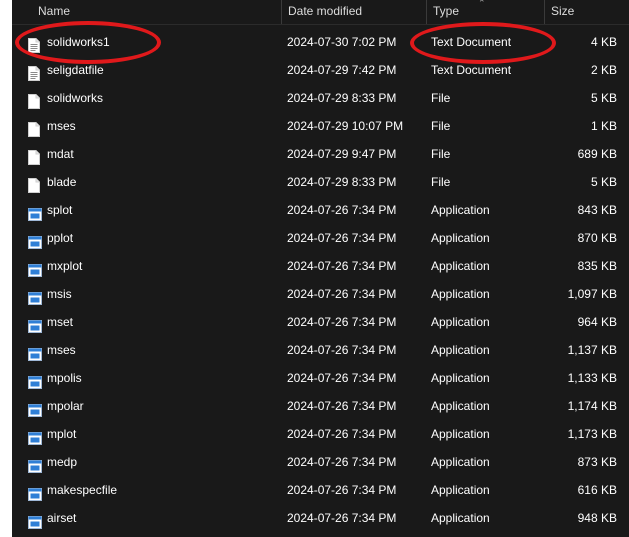 The height and width of the screenshot is (537, 629). Describe the element at coordinates (592, 406) in the screenshot. I see `file-size: 1,174 KB` at that location.